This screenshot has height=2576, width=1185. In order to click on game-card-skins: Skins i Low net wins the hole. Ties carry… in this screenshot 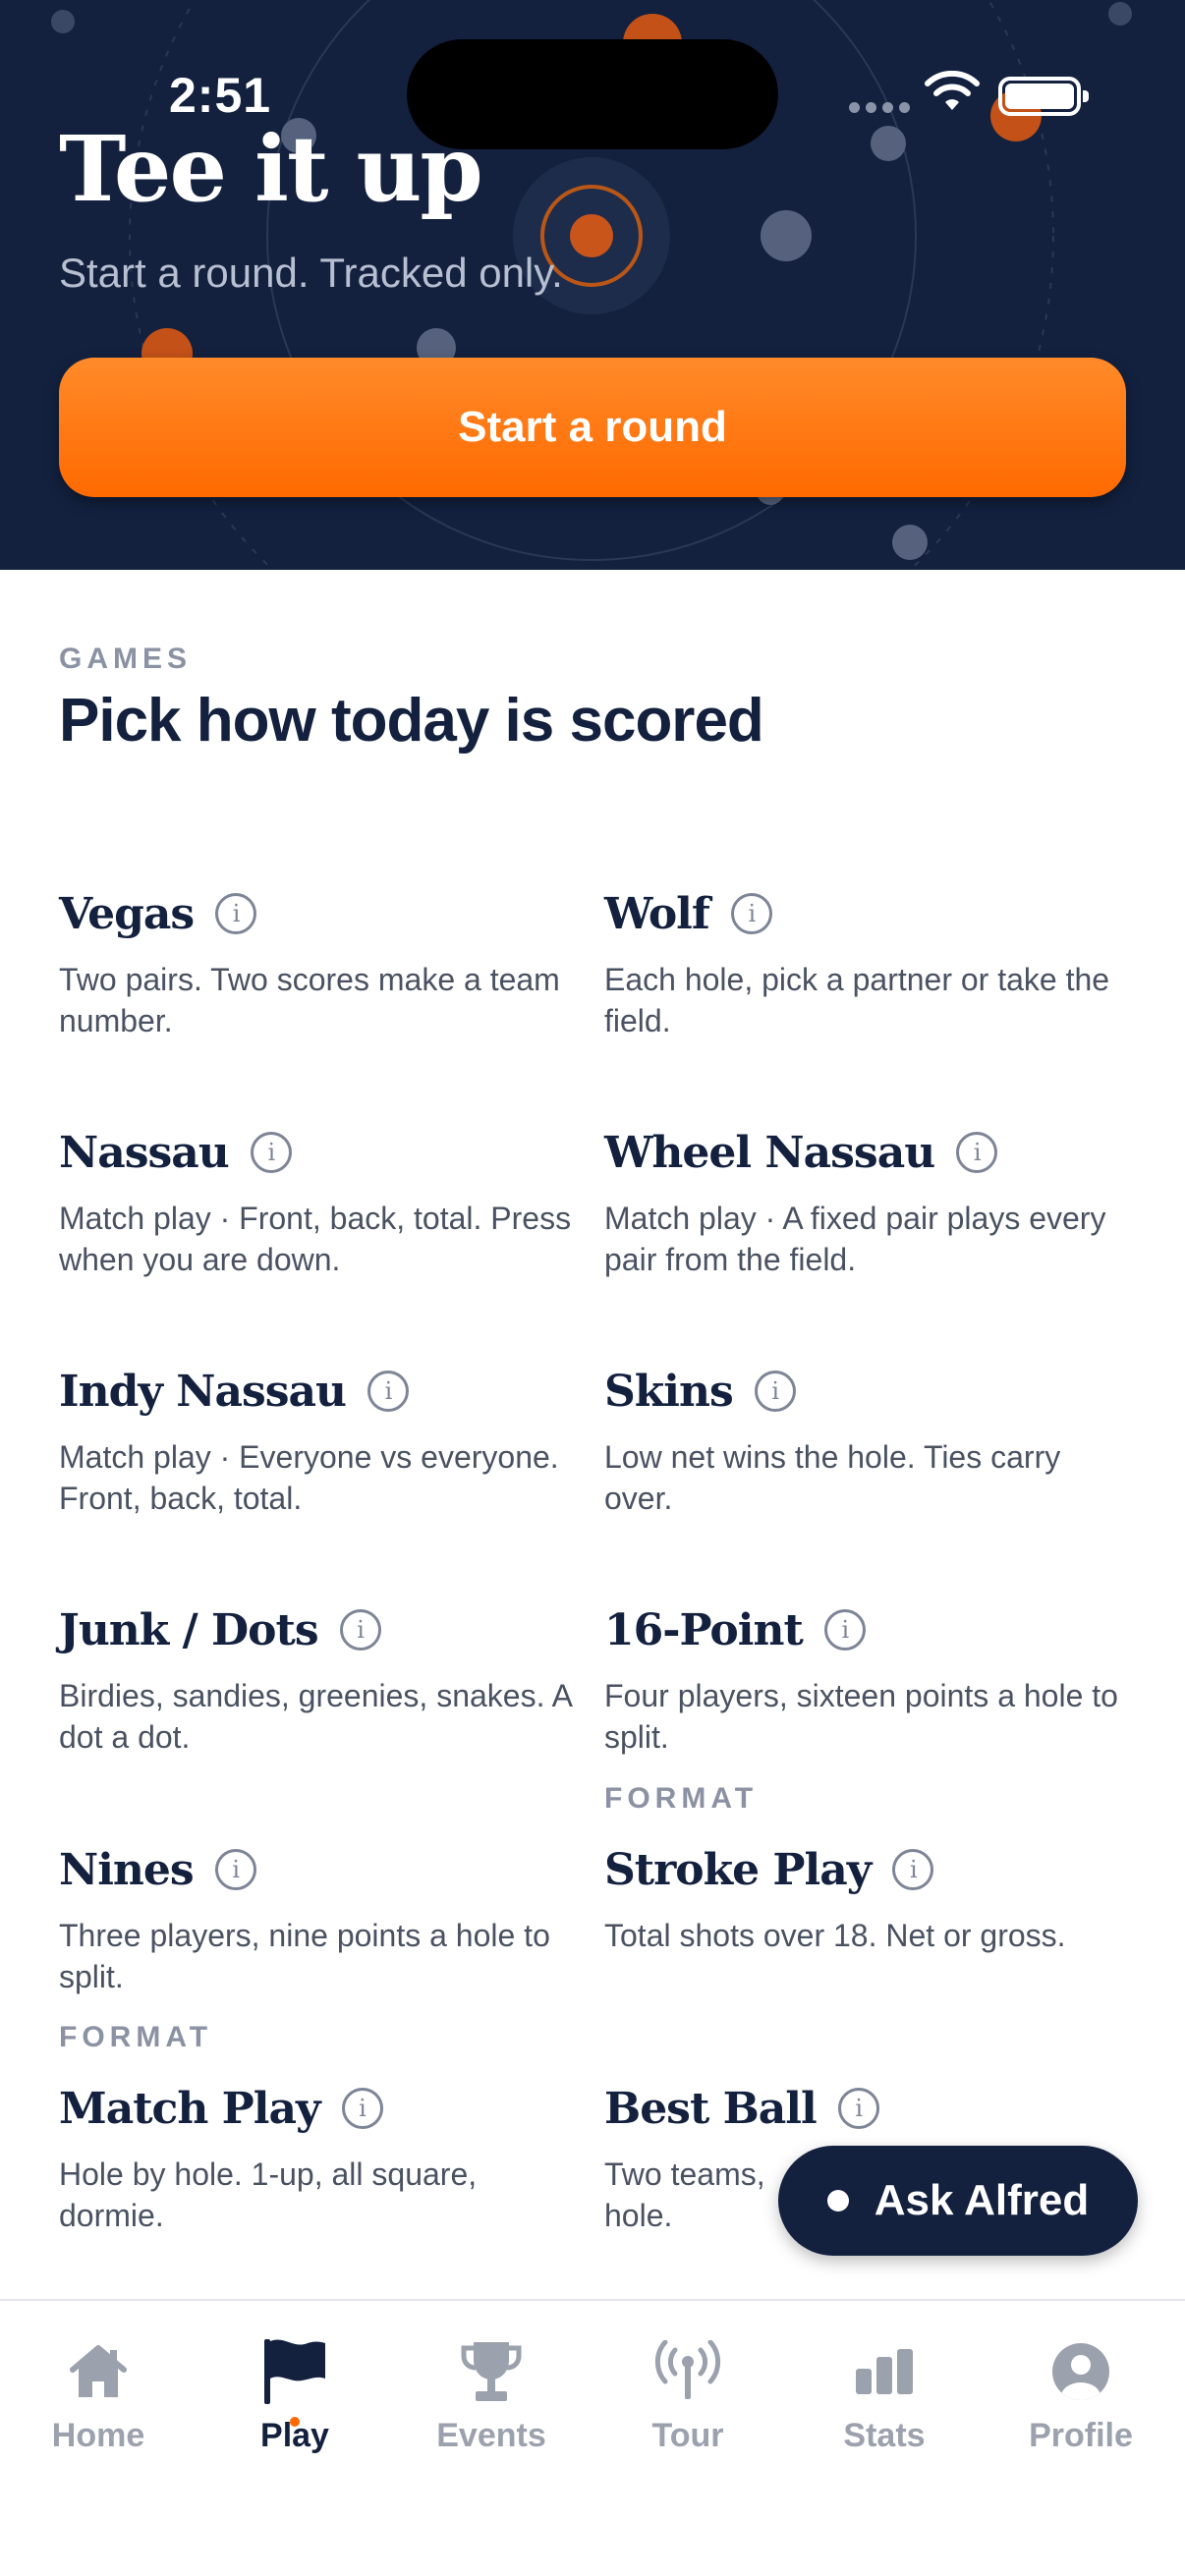, I will do `click(865, 1440)`.